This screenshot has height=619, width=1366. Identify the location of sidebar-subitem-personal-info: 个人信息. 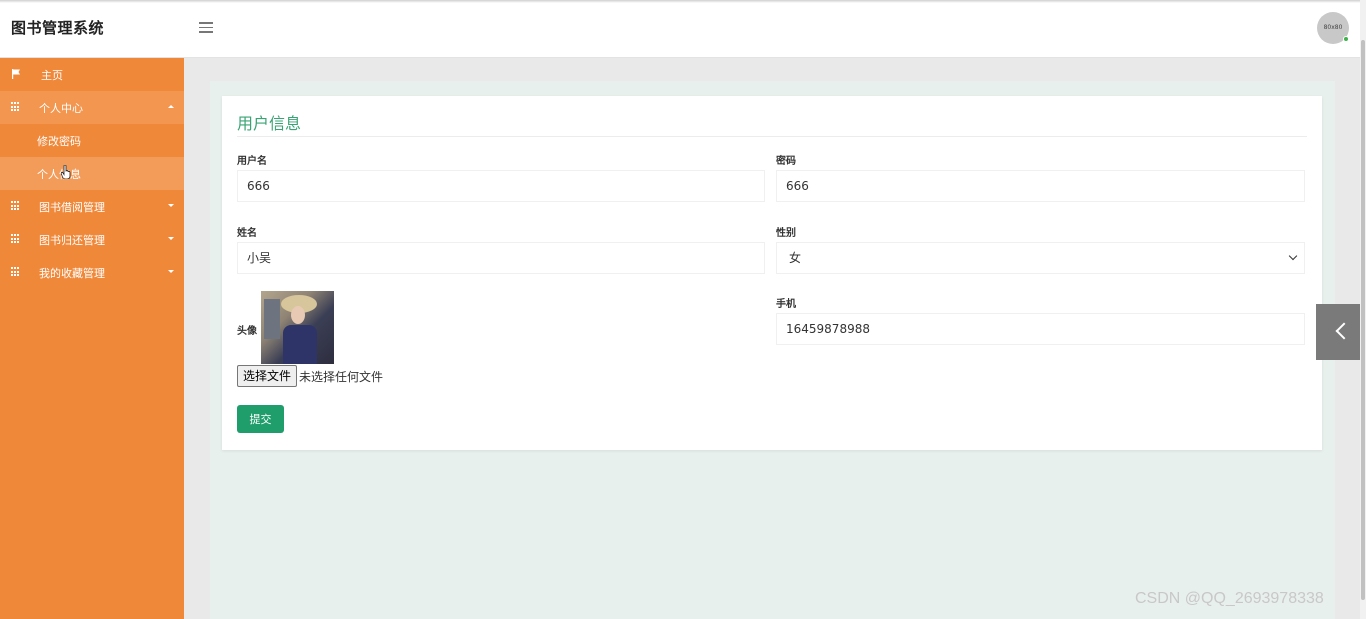
(92, 173).